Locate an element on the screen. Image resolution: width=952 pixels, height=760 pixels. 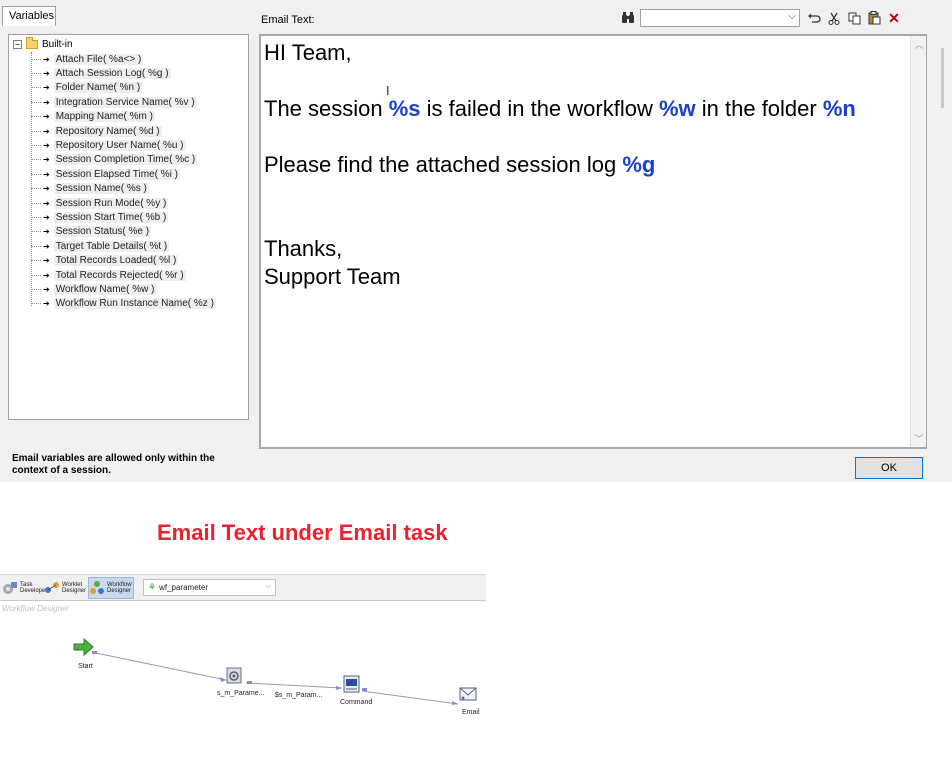
scroll-down-icon: ﹀ is located at coordinates (919, 438).